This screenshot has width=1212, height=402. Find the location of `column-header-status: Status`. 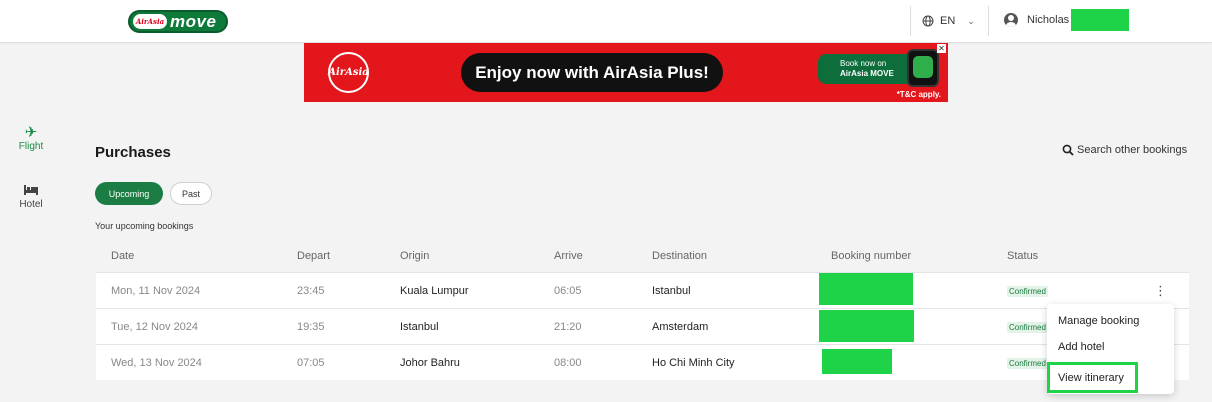

column-header-status: Status is located at coordinates (1023, 256).